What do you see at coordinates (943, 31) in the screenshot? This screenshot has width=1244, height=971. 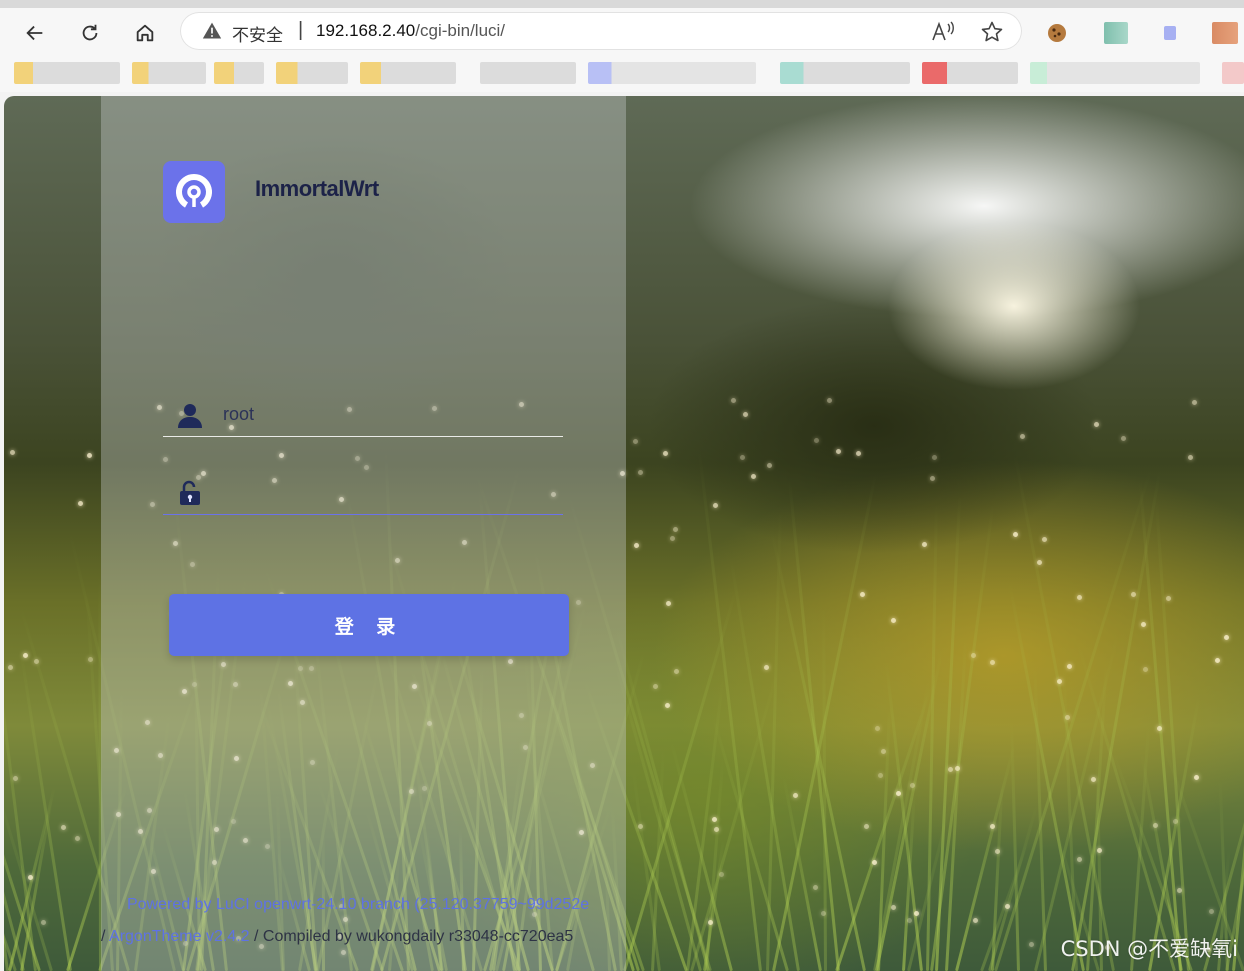 I see `read-aloud-icon` at bounding box center [943, 31].